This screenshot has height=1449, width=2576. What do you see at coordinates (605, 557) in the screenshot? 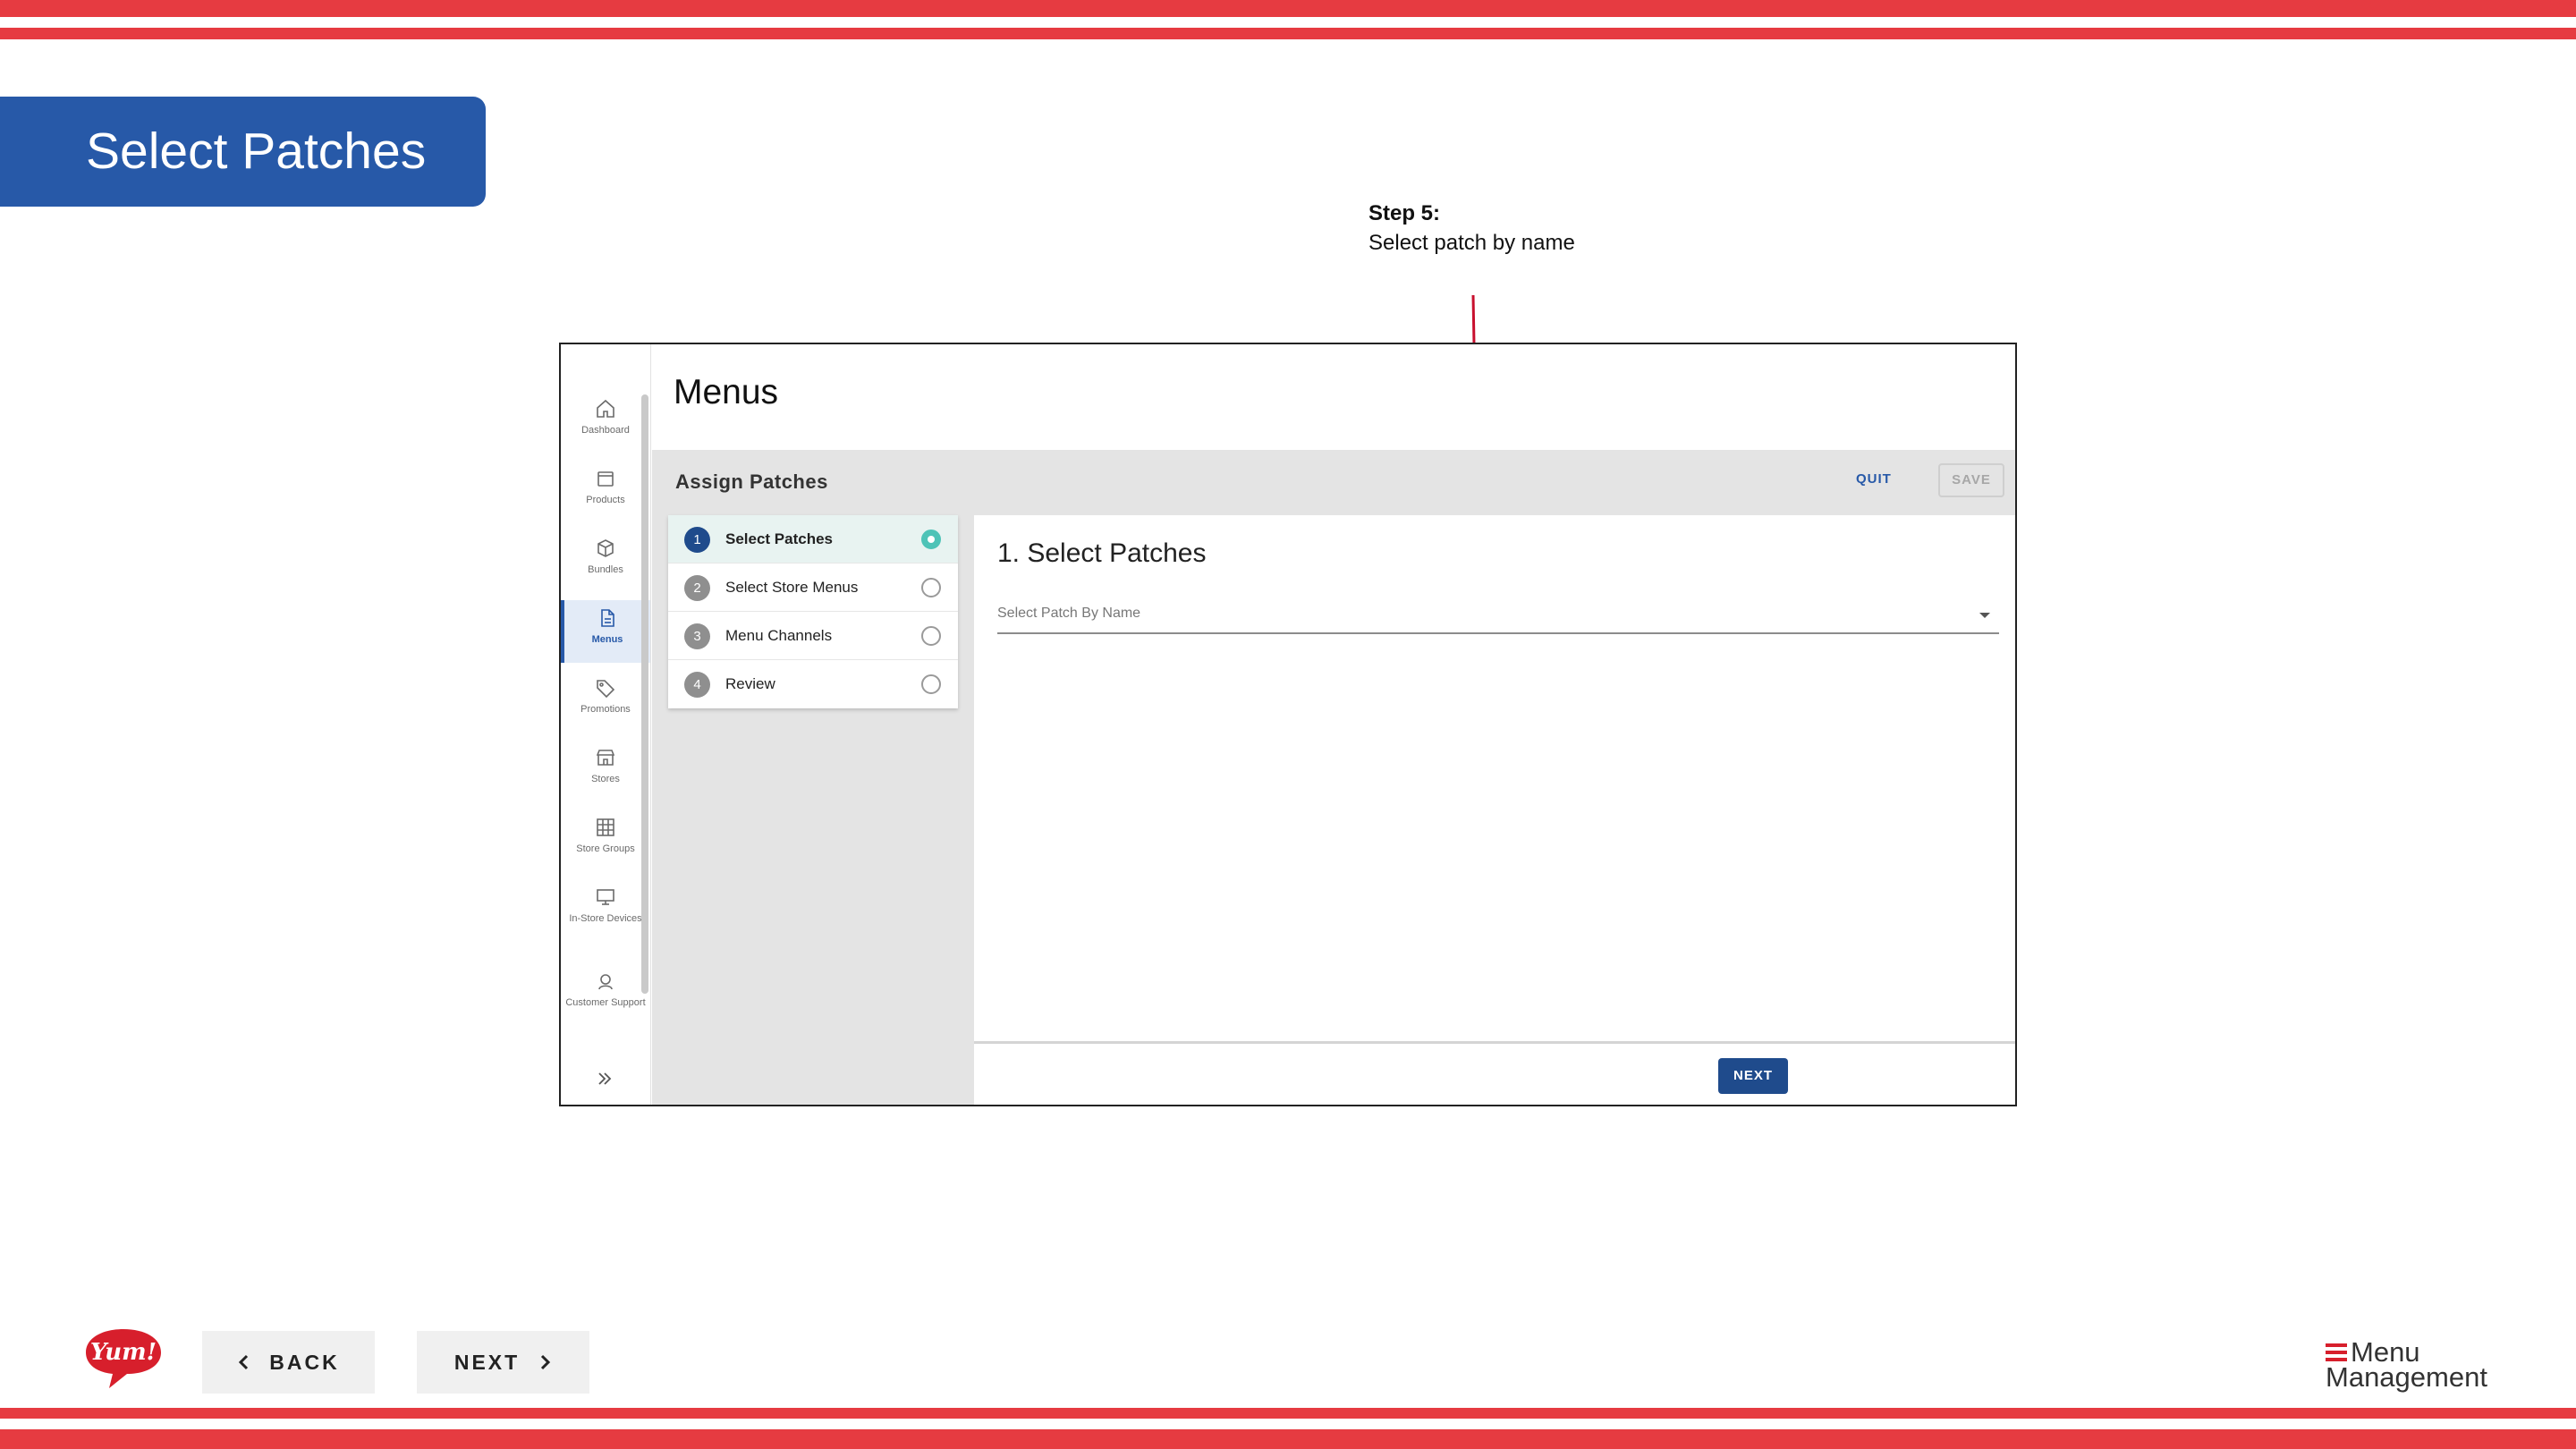
I see `sidebar-item-bundles: Bundles` at bounding box center [605, 557].